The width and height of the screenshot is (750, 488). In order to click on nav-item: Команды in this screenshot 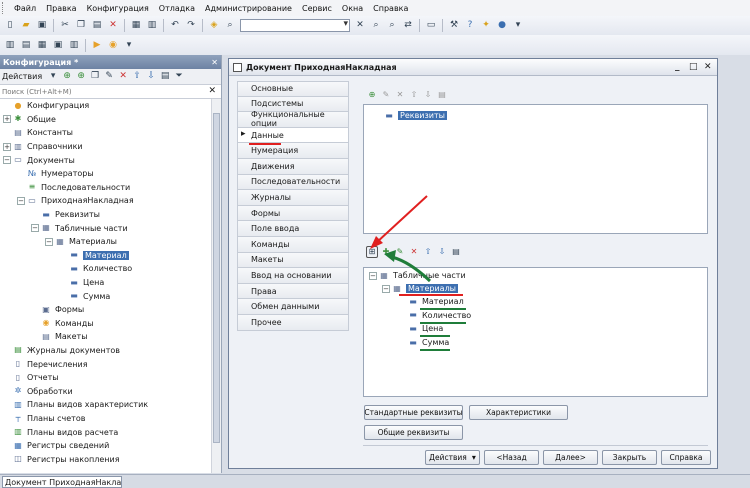, I will do `click(293, 244)`.